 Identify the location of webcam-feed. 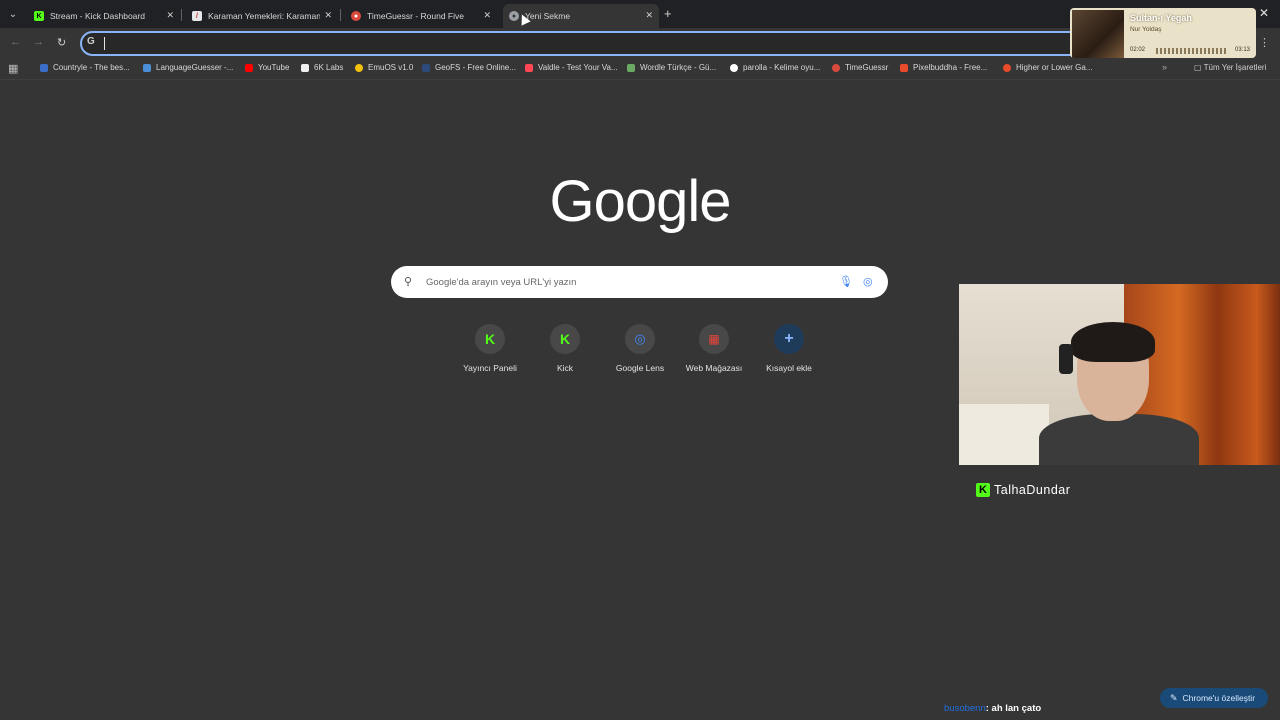
(1119, 374).